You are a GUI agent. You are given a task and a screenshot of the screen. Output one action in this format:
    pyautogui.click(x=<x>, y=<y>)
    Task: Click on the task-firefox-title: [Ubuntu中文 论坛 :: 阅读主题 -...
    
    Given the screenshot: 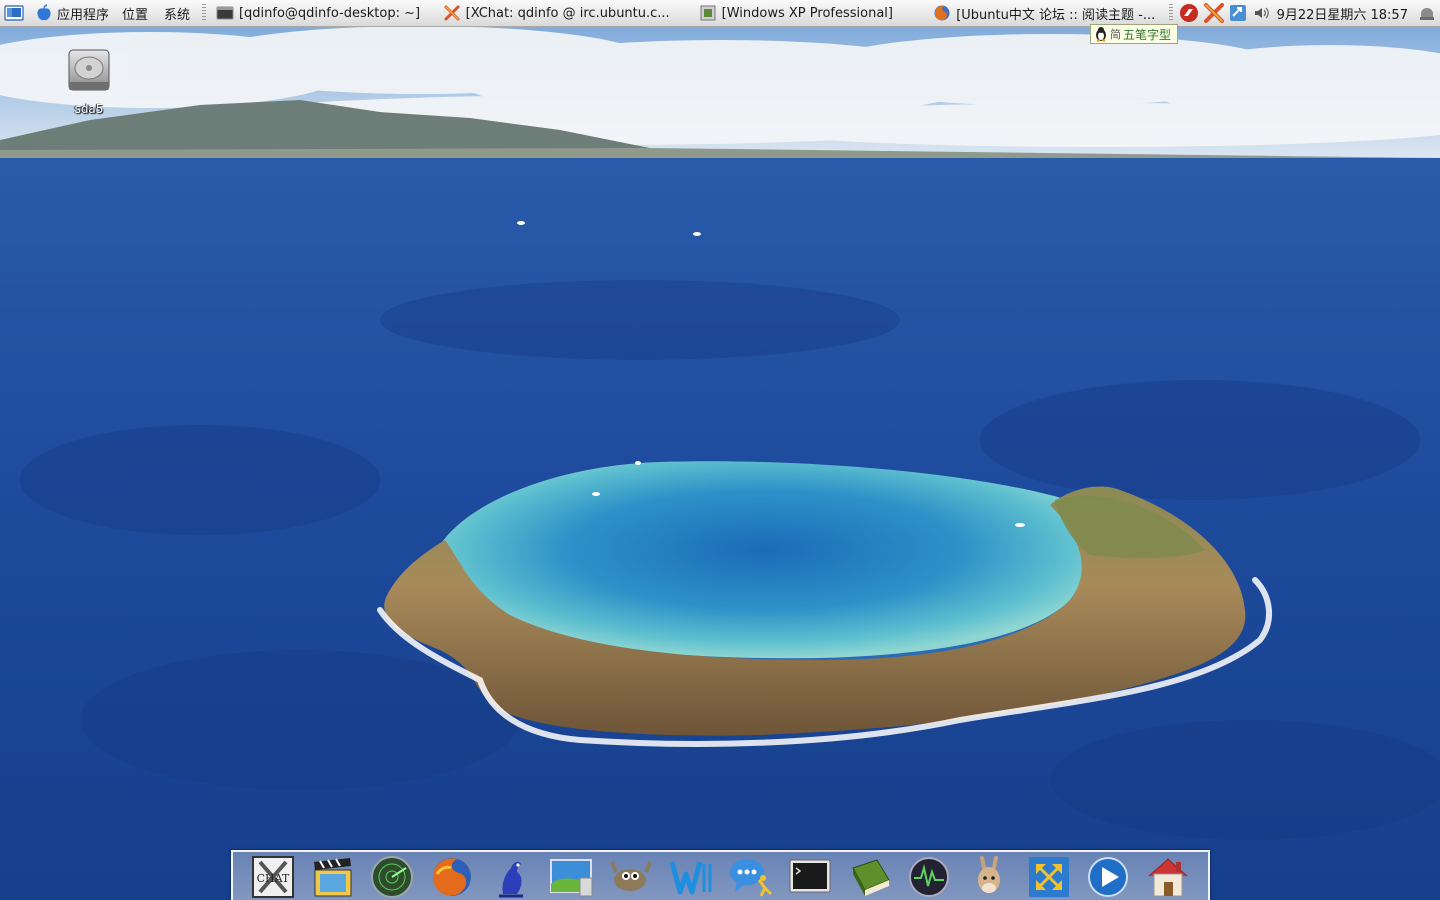 What is the action you would take?
    pyautogui.click(x=1056, y=15)
    